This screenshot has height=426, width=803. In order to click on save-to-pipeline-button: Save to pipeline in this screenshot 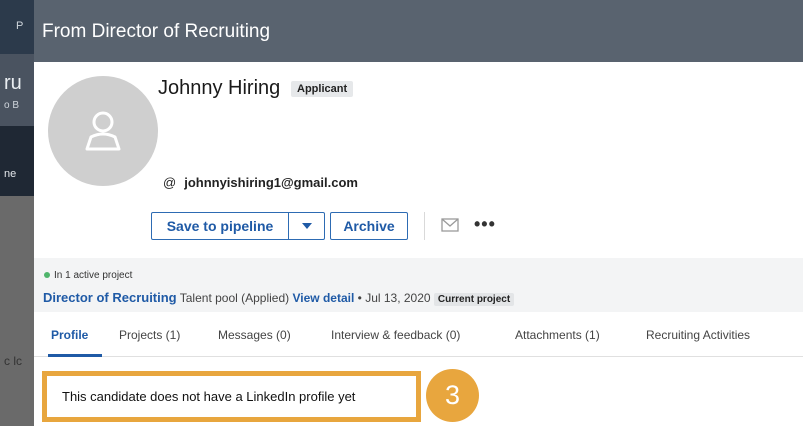, I will do `click(220, 226)`.